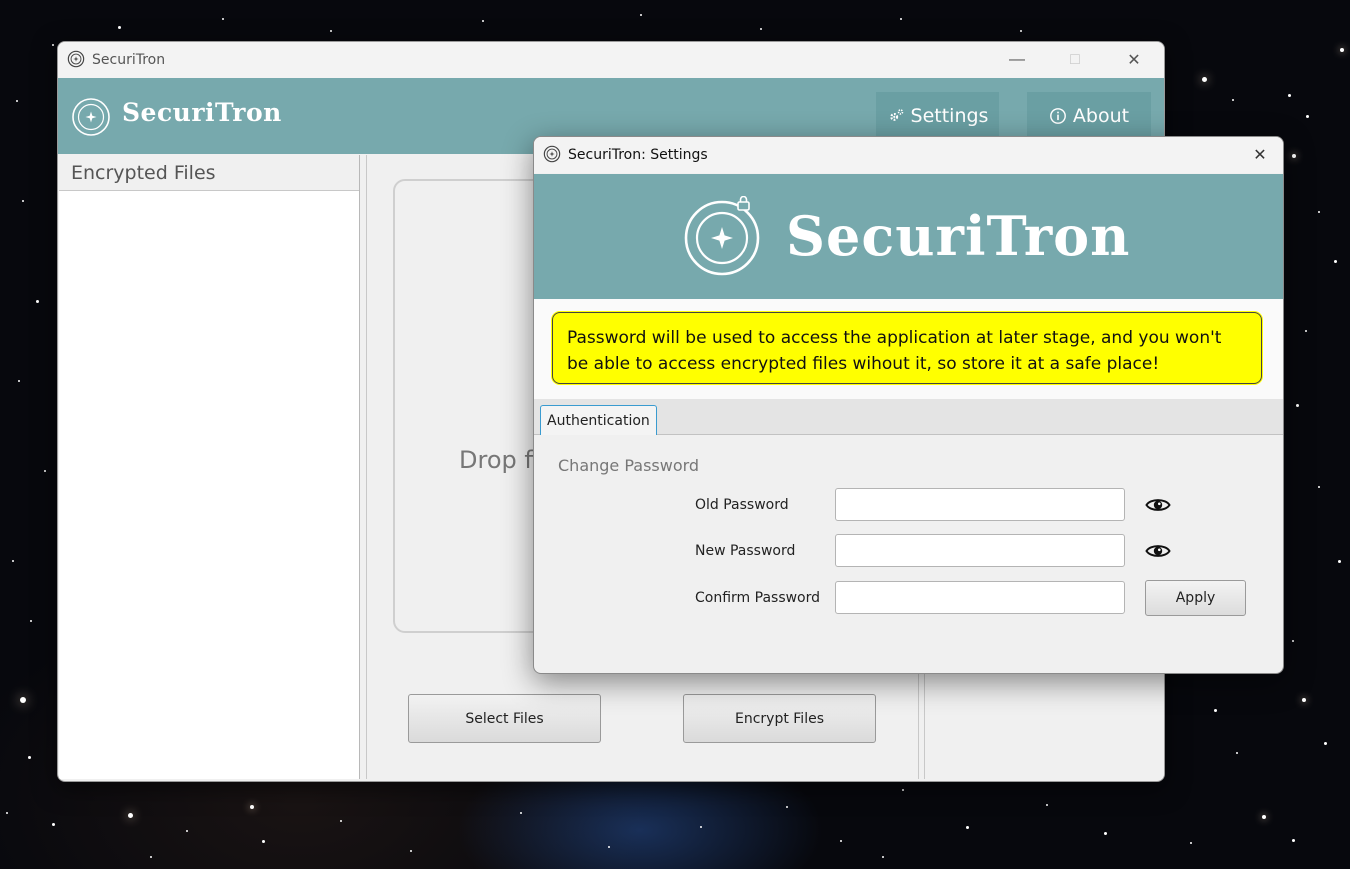 The width and height of the screenshot is (1350, 869). I want to click on new-password-label: New Password, so click(745, 551).